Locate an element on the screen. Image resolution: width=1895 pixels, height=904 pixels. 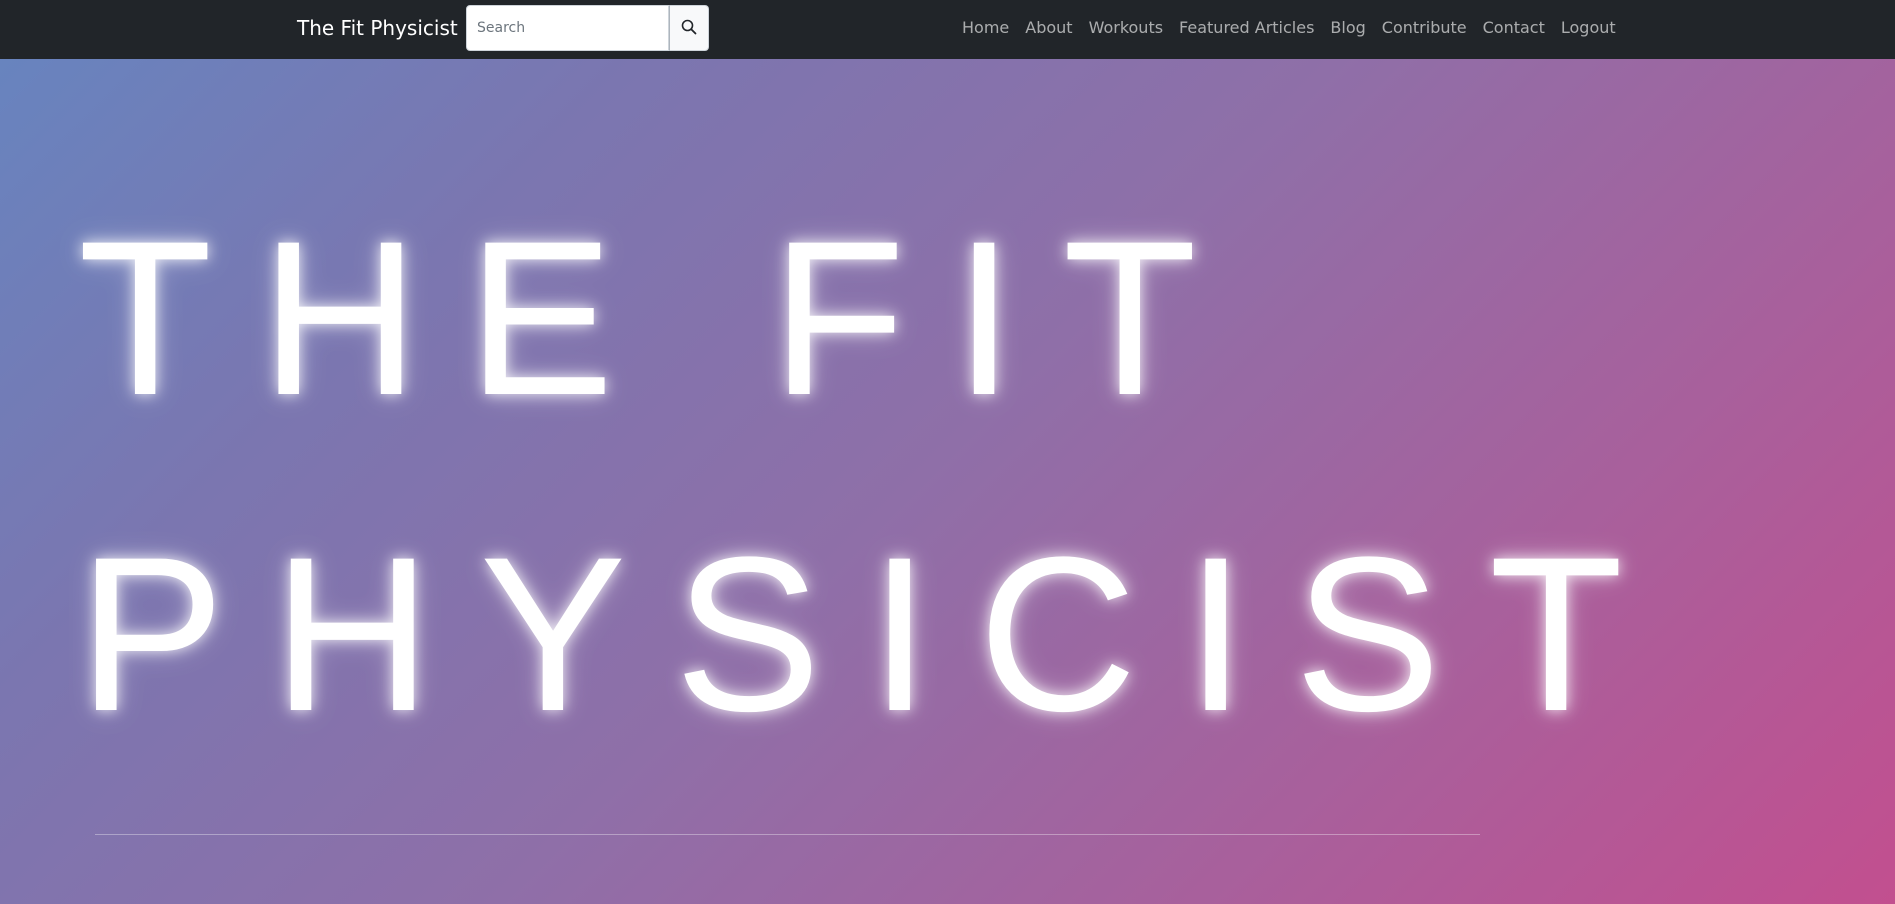
nav-link-featured-articles: Featured Articles is located at coordinates (1246, 28).